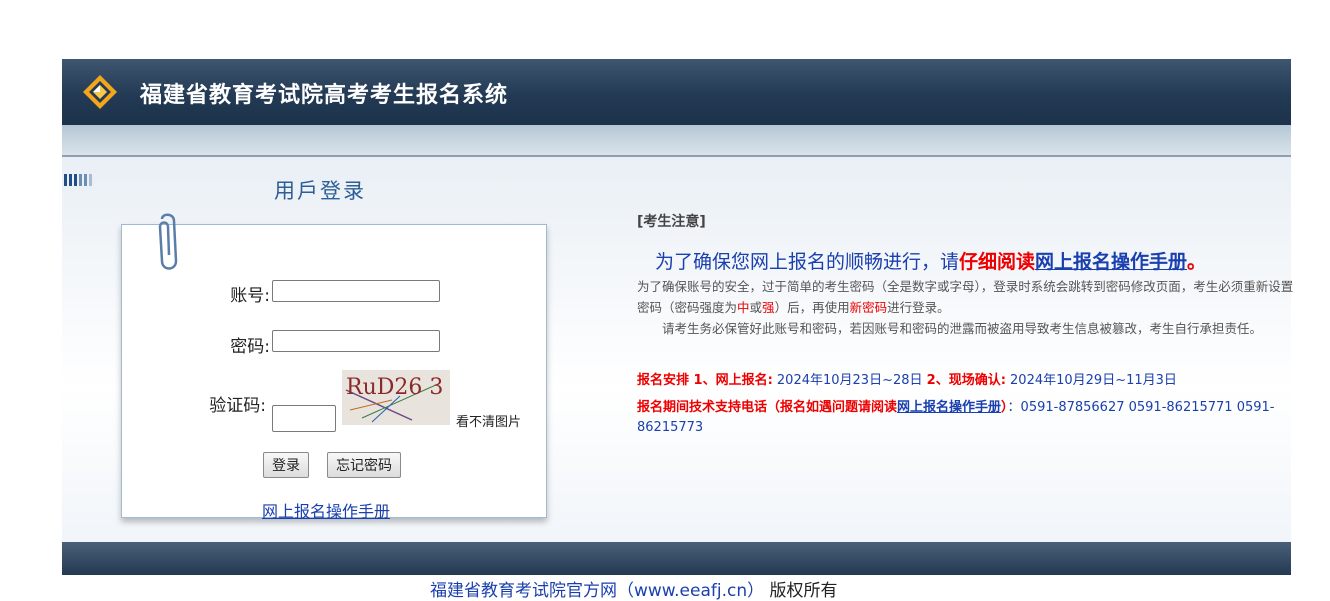 This screenshot has height=601, width=1330. Describe the element at coordinates (918, 307) in the screenshot. I see `para1-text-c: 进行登录。` at that location.